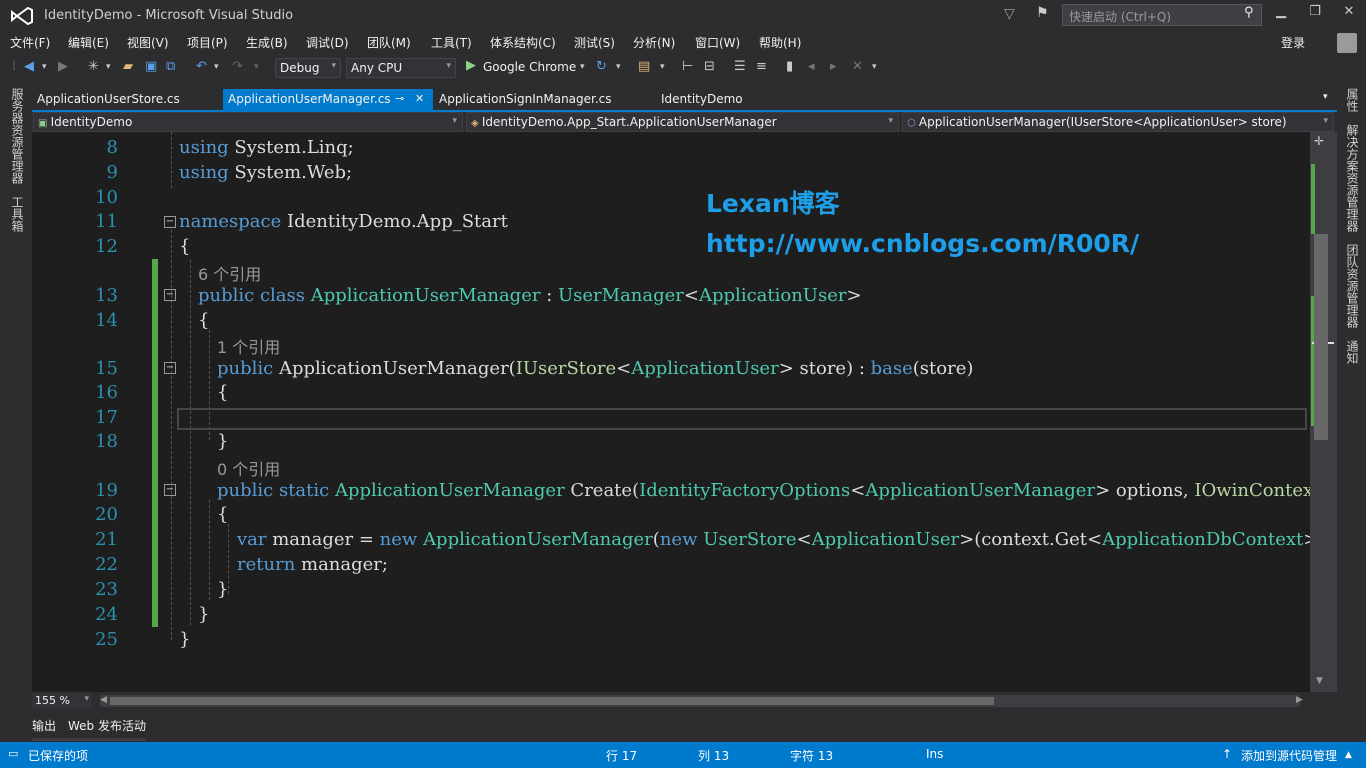 Image resolution: width=1366 pixels, height=768 pixels. What do you see at coordinates (602, 490) in the screenshot?
I see `code-text: Create(` at bounding box center [602, 490].